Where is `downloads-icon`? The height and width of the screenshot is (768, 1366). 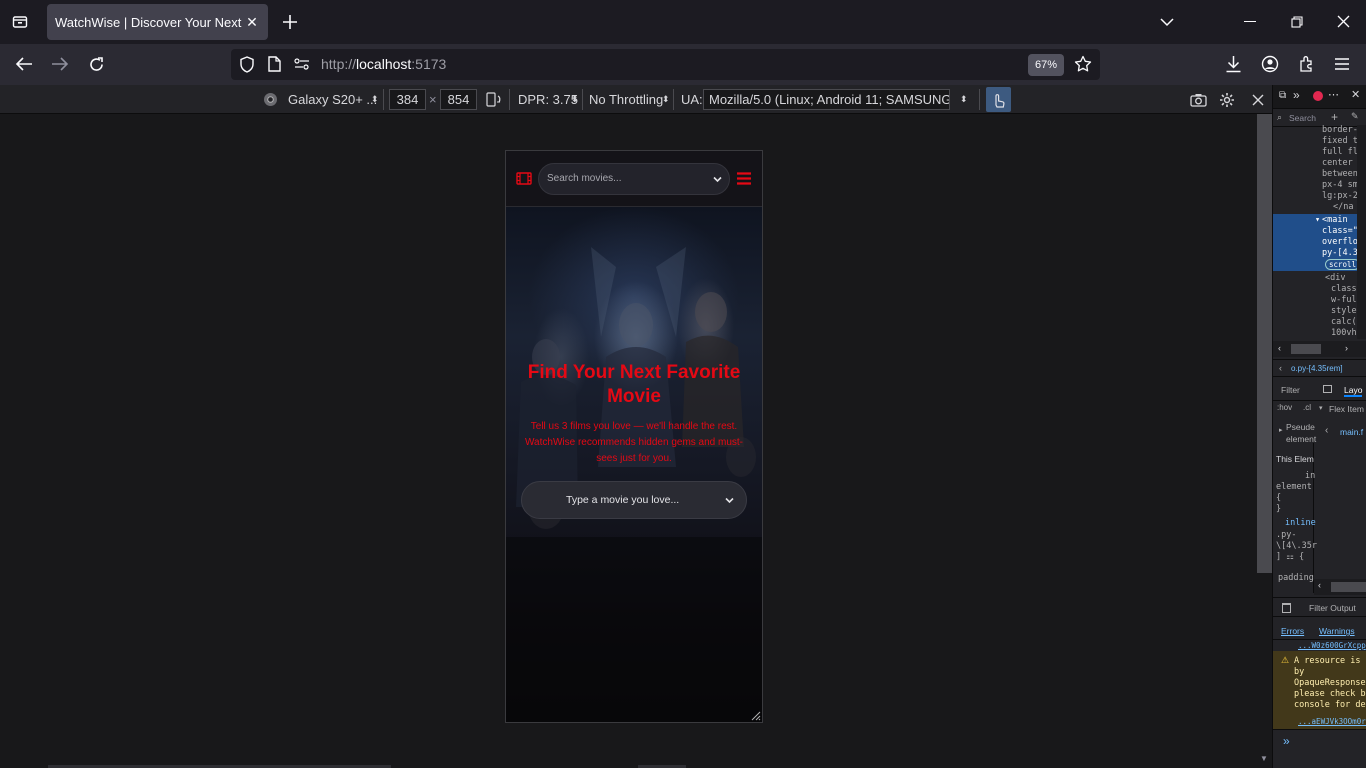 downloads-icon is located at coordinates (1233, 64).